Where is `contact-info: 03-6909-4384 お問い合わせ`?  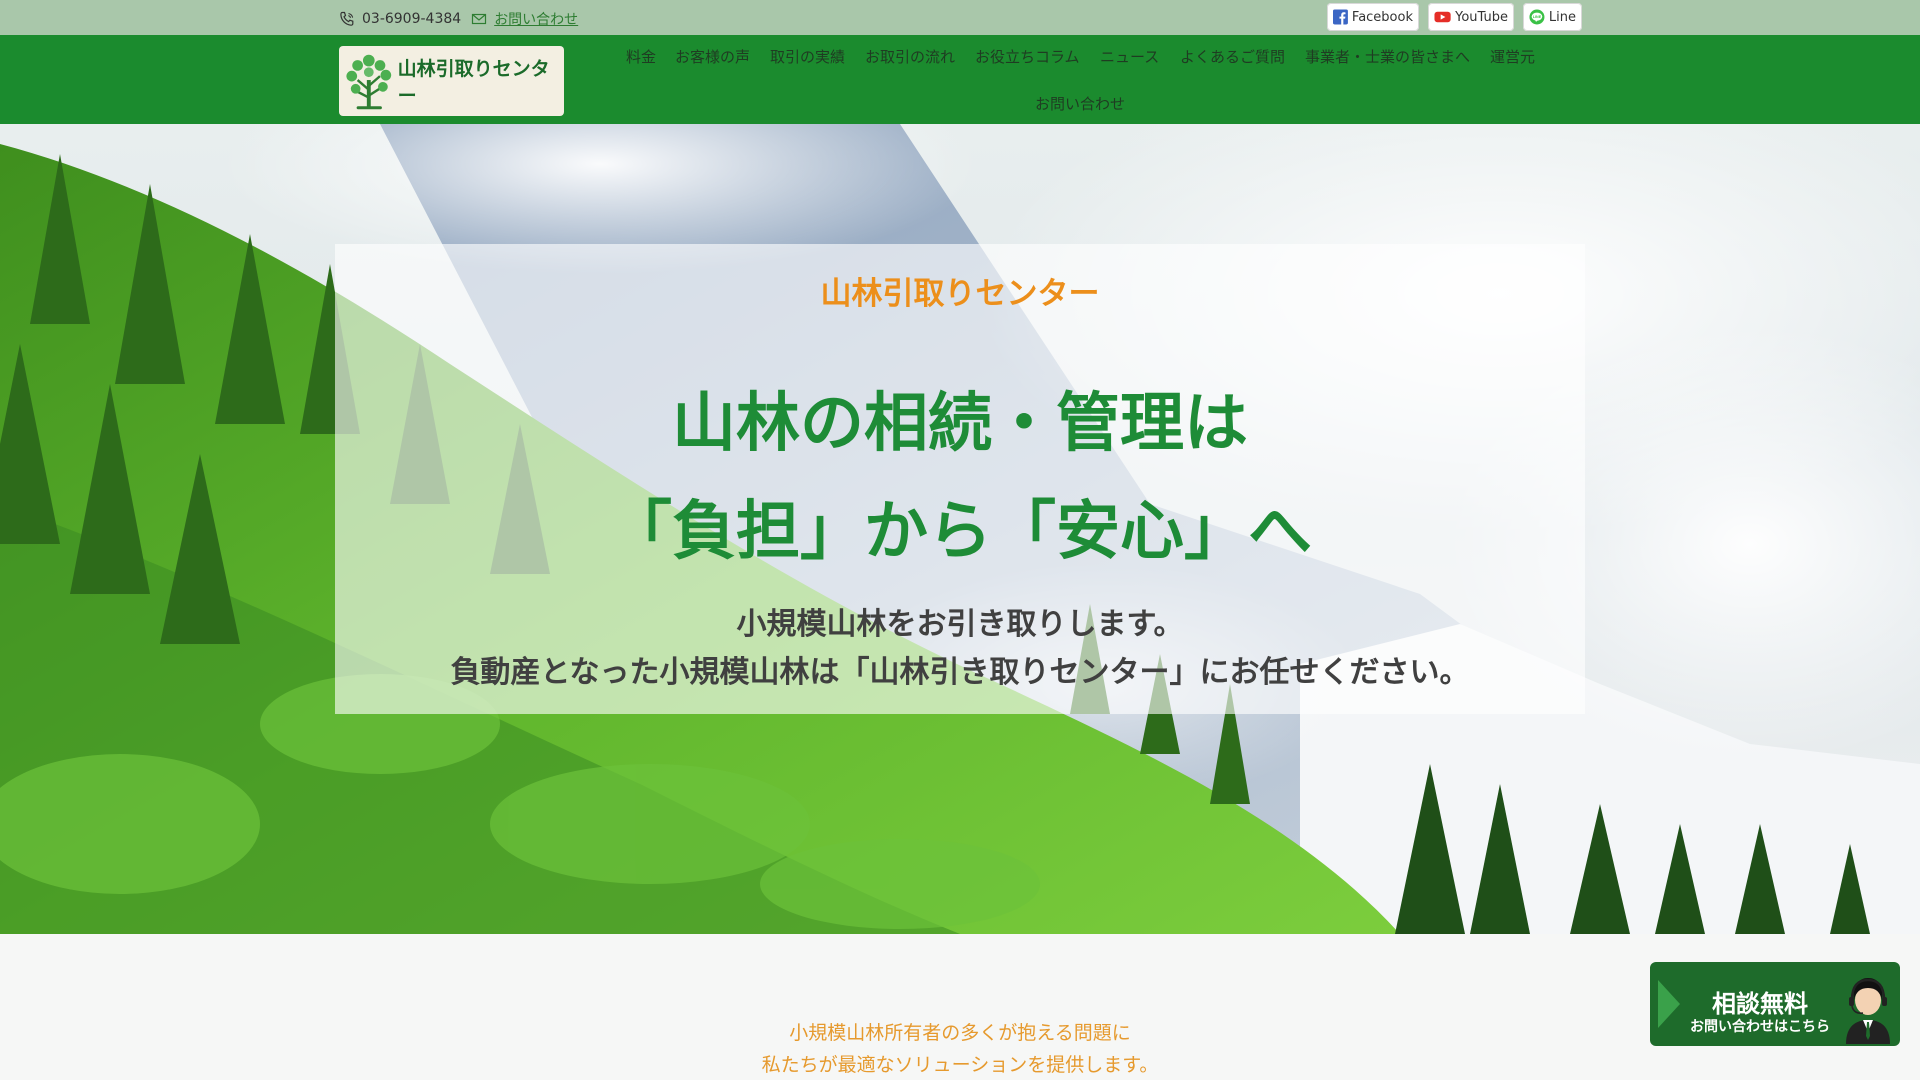
contact-info: 03-6909-4384 お問い合わせ is located at coordinates (458, 19).